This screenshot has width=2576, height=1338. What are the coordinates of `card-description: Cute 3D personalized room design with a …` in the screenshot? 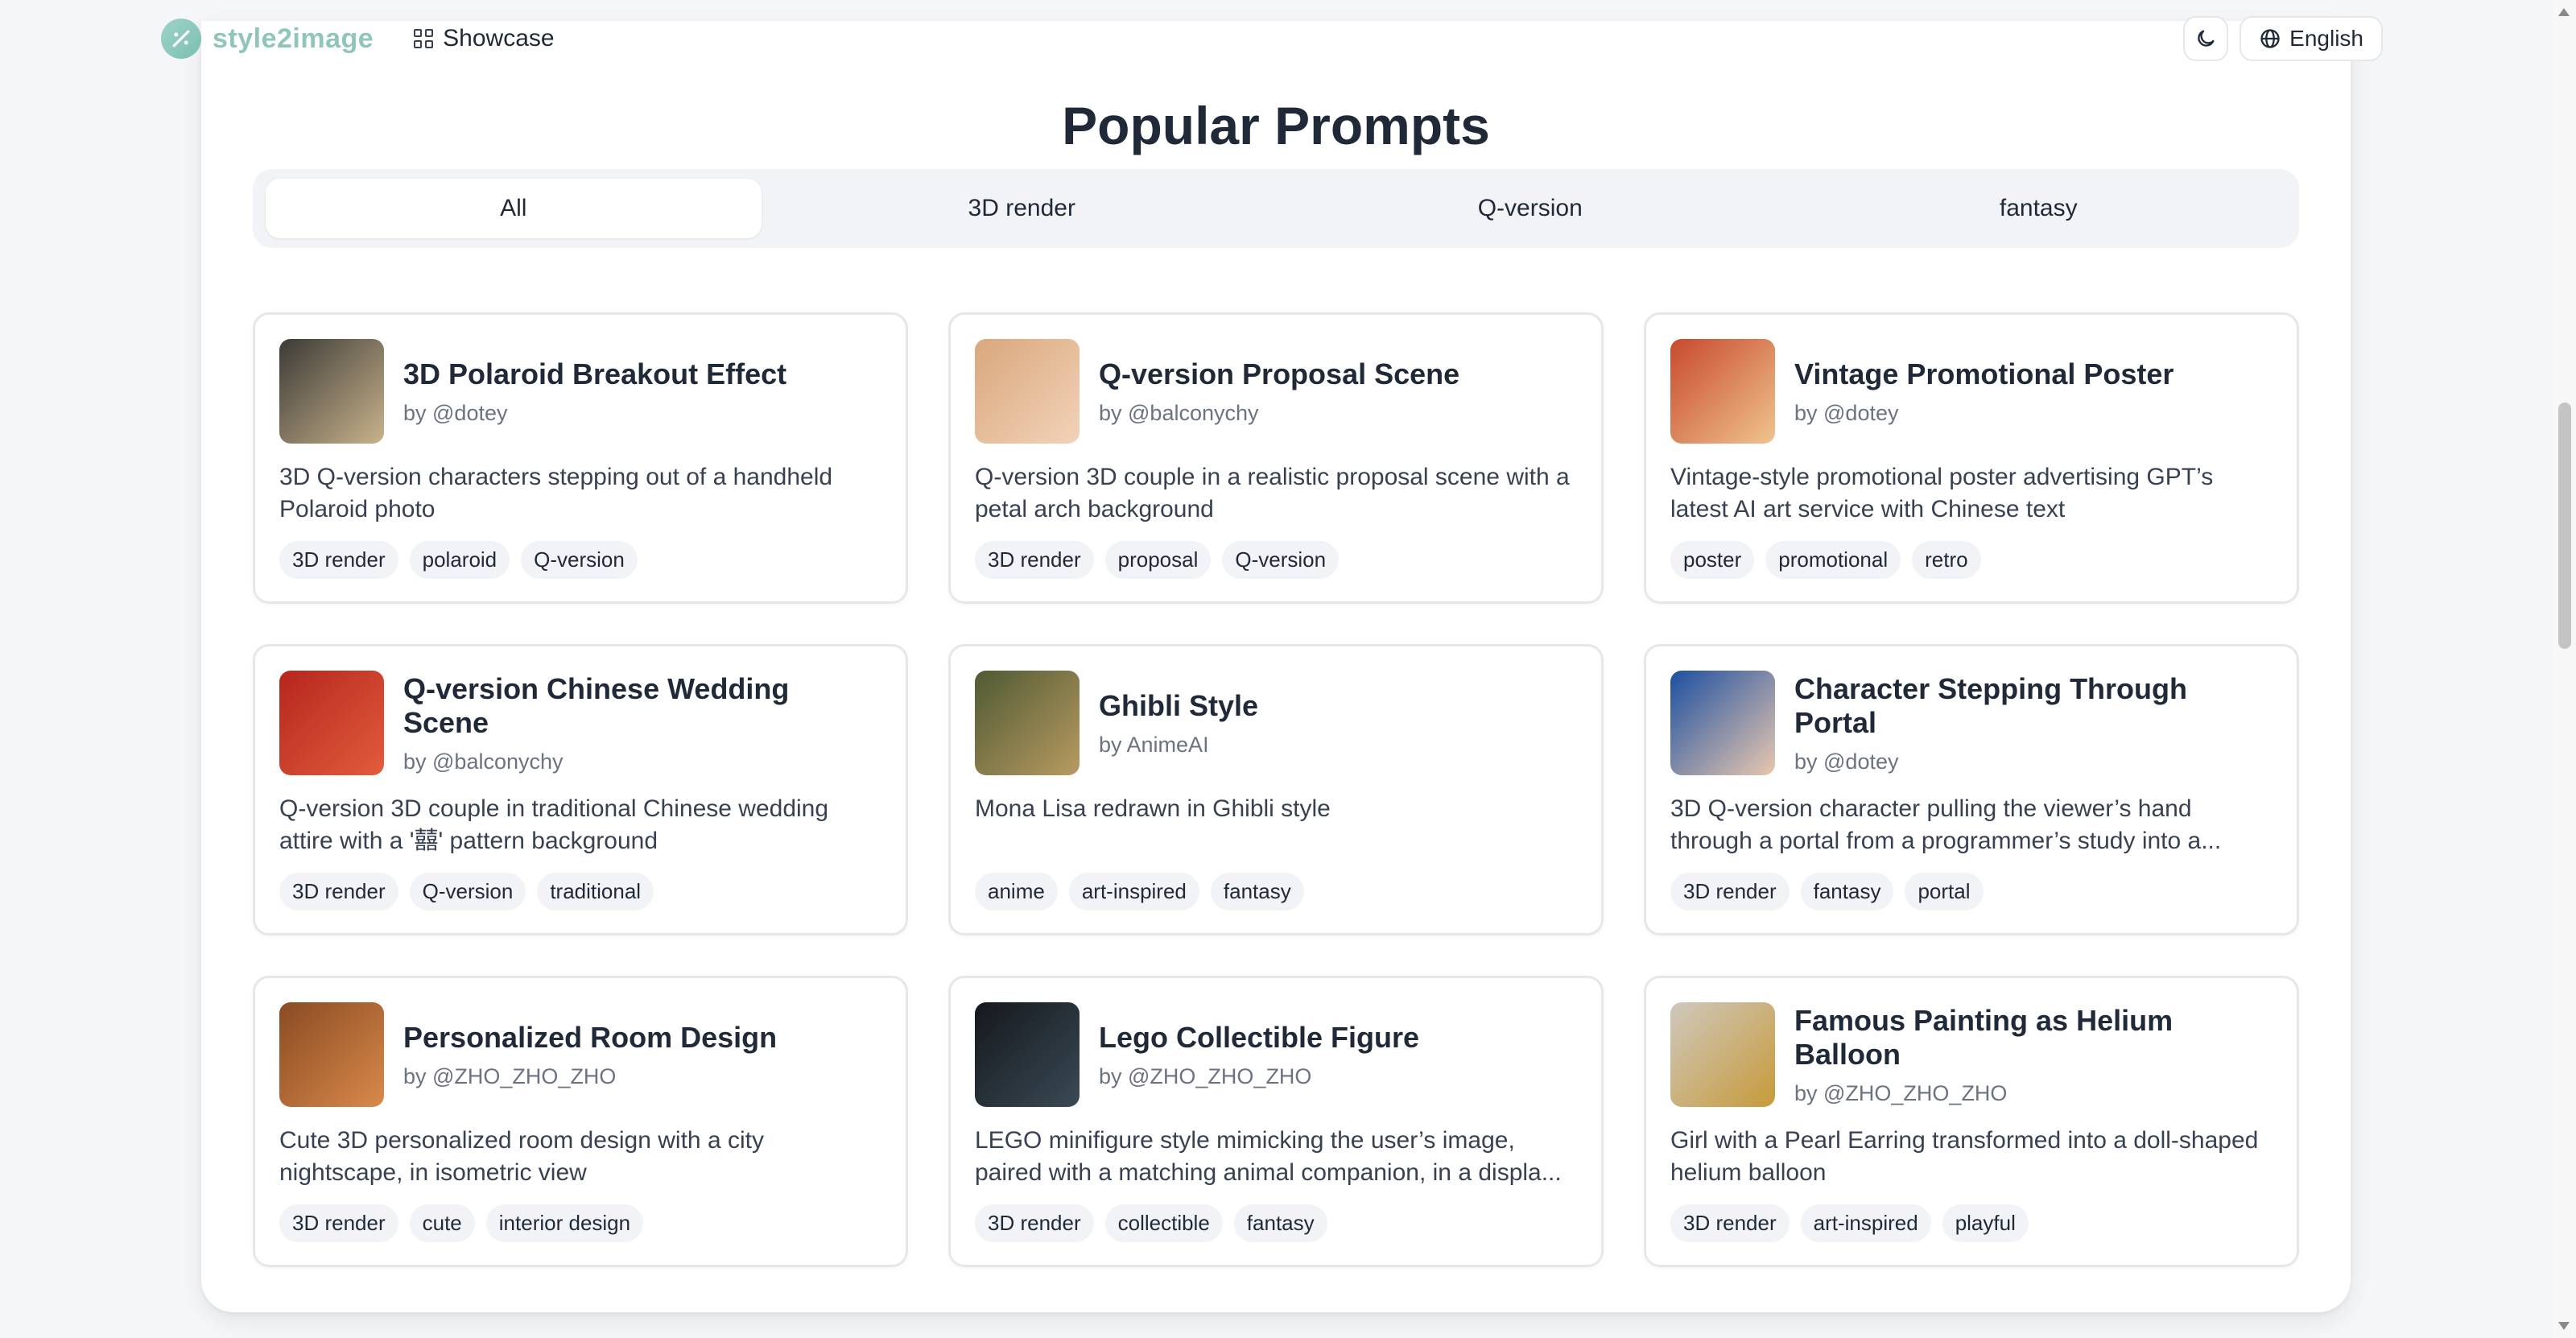 It's located at (521, 1156).